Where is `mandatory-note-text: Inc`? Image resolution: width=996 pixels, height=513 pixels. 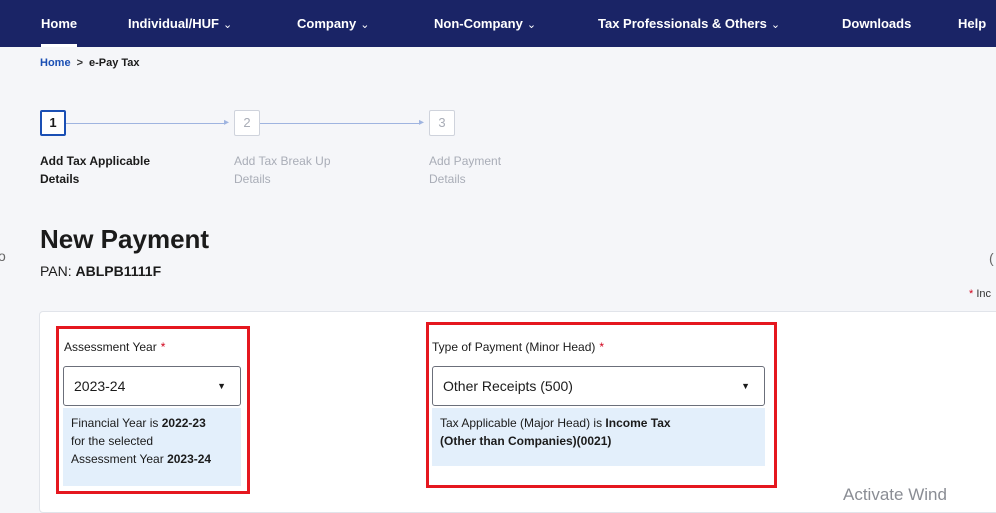 mandatory-note-text: Inc is located at coordinates (984, 294).